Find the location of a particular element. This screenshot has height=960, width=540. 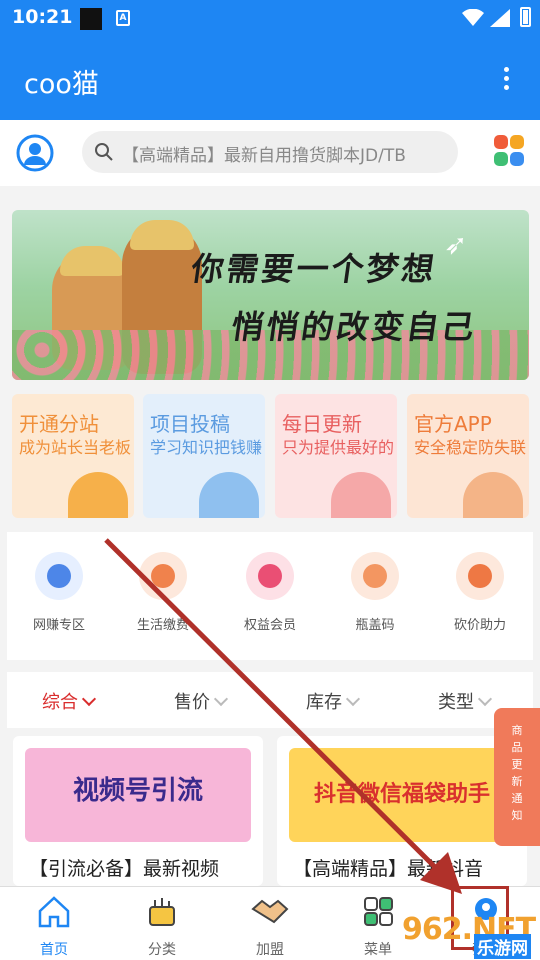

search-input: 【高端精品】最新自用撸货脚本JD/TB is located at coordinates (270, 152).